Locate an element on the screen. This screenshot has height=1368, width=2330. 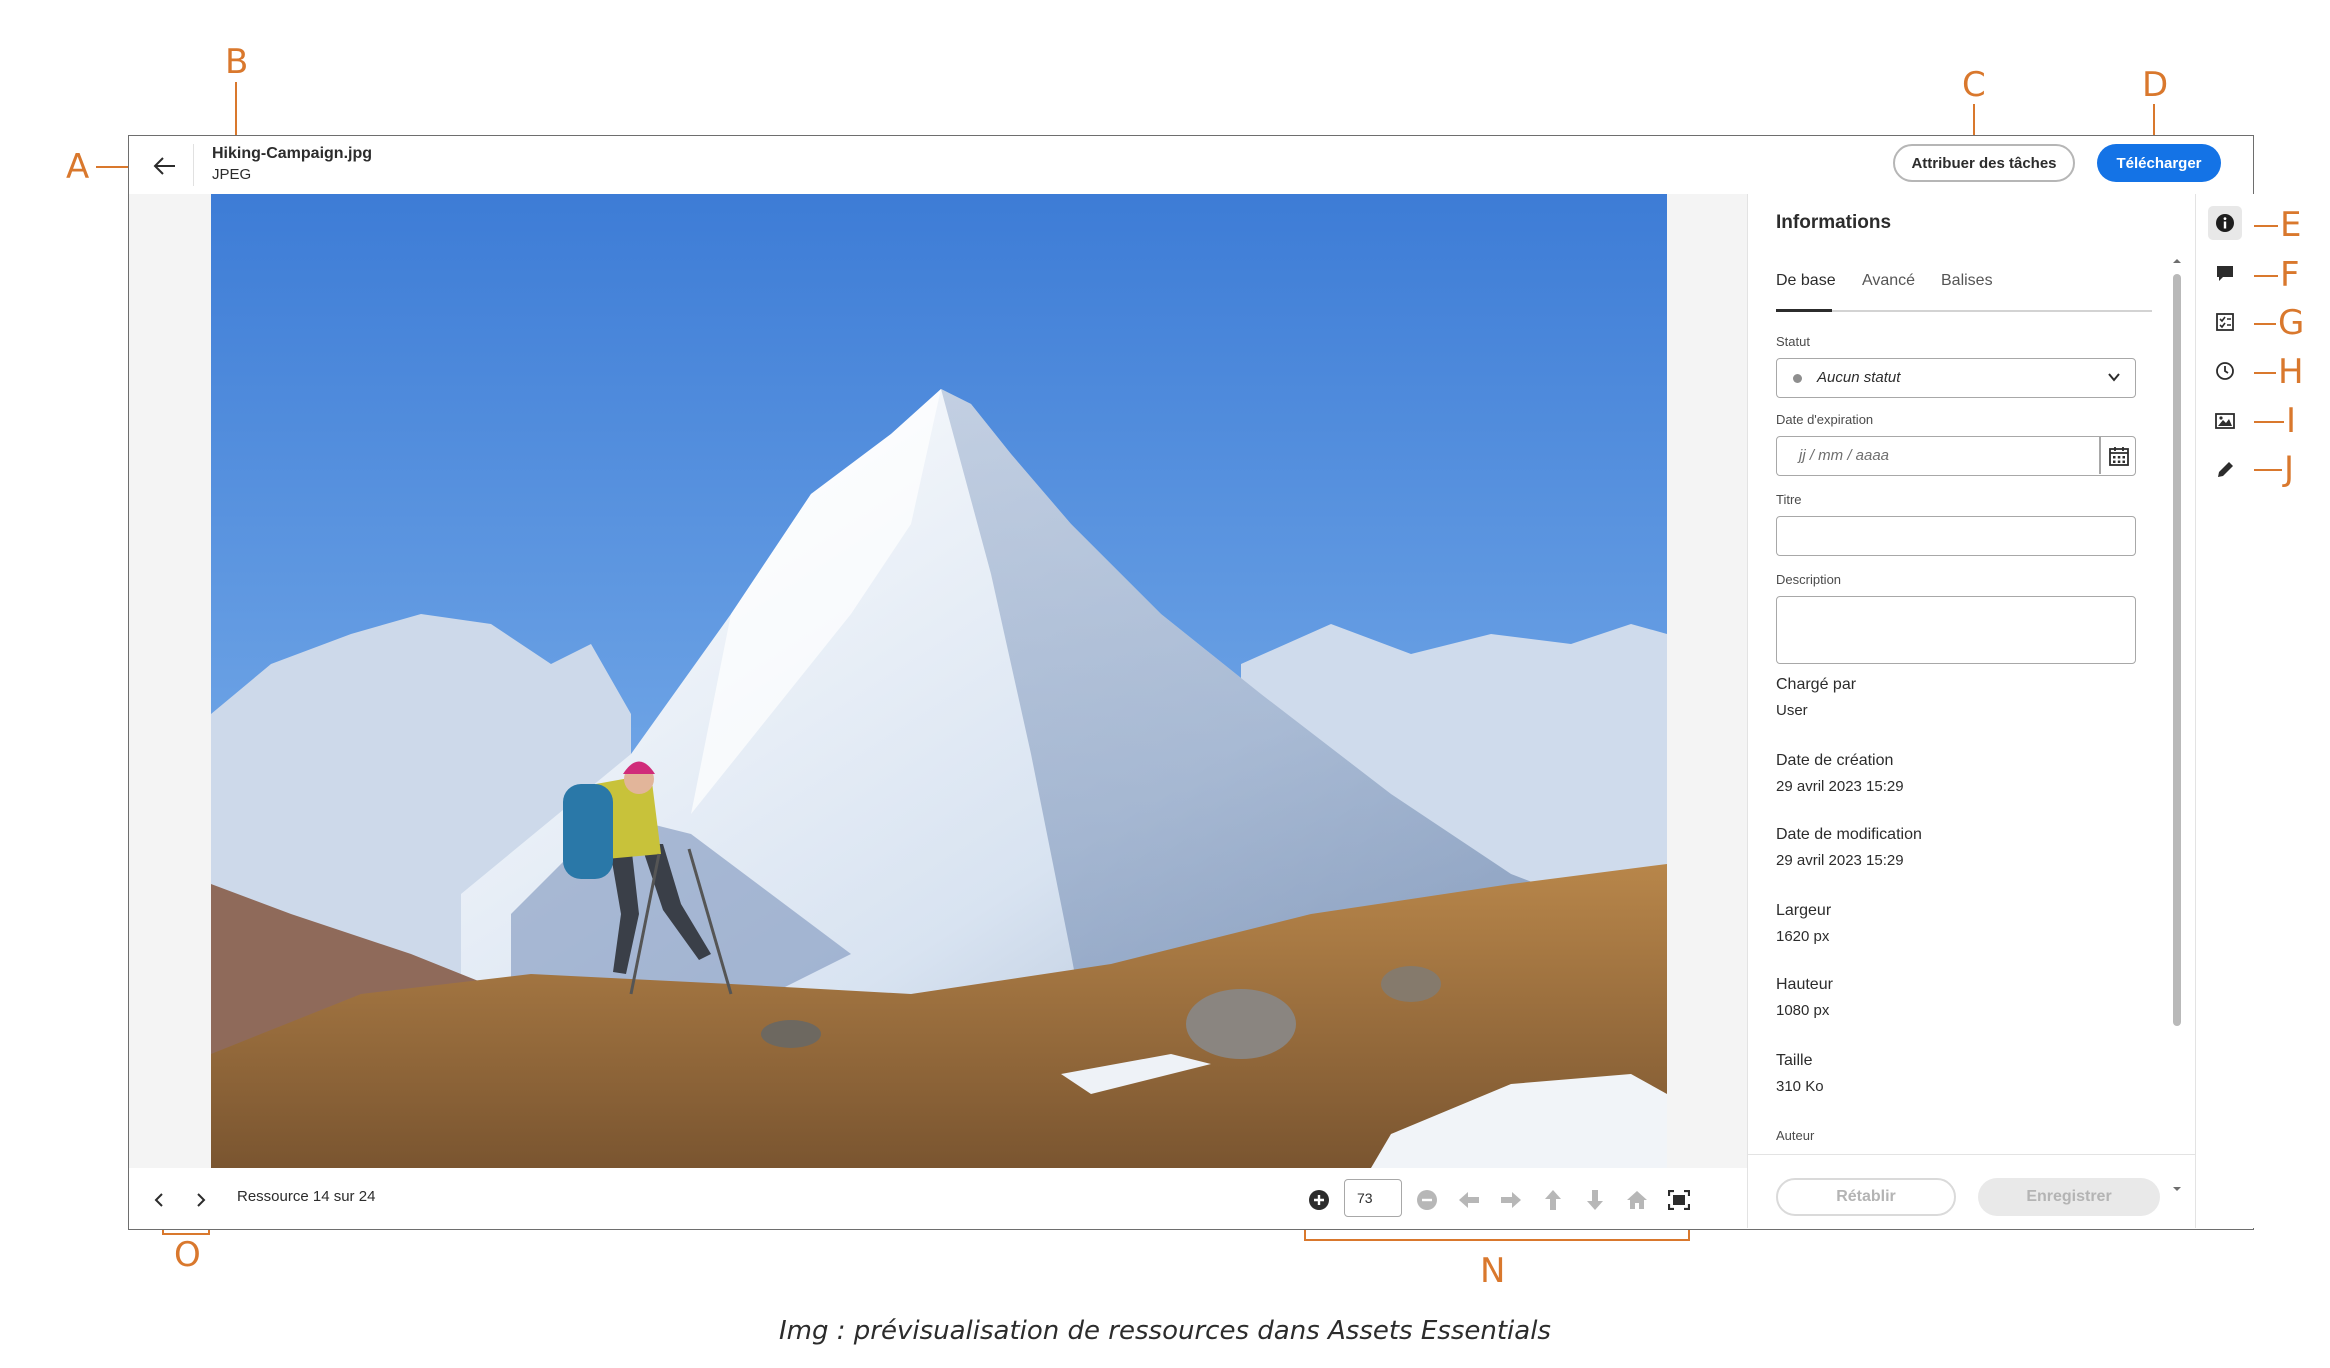
arrow-down-icon is located at coordinates (1595, 1200).